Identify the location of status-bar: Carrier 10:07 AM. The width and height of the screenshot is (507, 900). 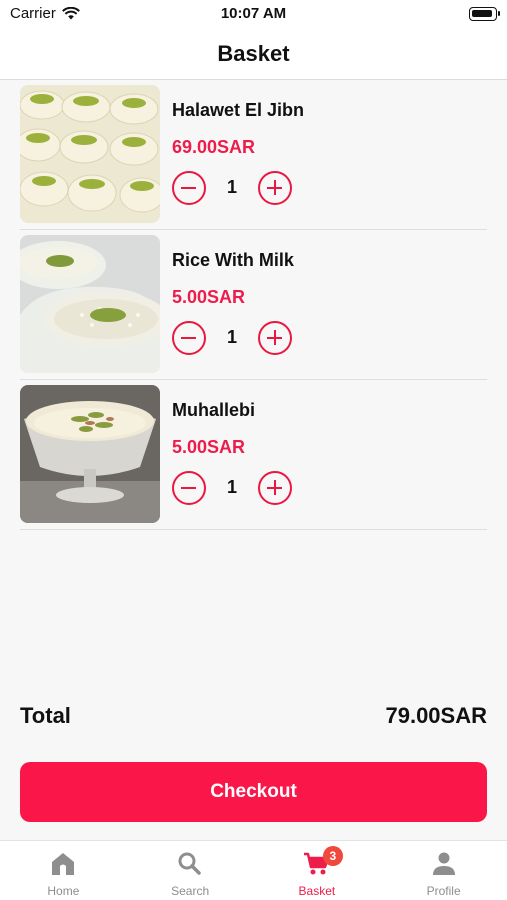
(253, 14).